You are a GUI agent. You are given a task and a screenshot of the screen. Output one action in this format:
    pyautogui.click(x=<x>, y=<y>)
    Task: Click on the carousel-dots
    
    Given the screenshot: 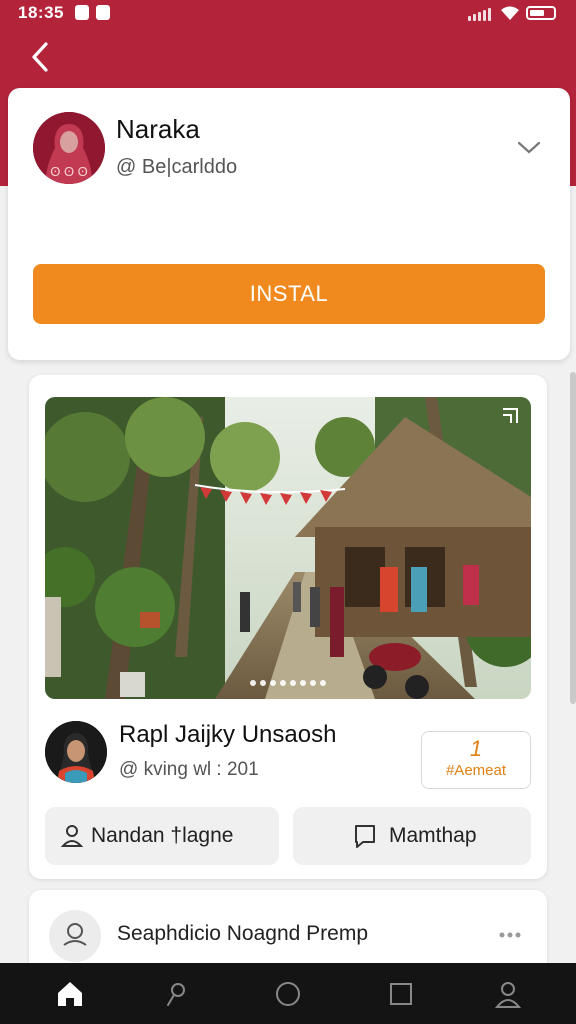 What is the action you would take?
    pyautogui.click(x=288, y=682)
    